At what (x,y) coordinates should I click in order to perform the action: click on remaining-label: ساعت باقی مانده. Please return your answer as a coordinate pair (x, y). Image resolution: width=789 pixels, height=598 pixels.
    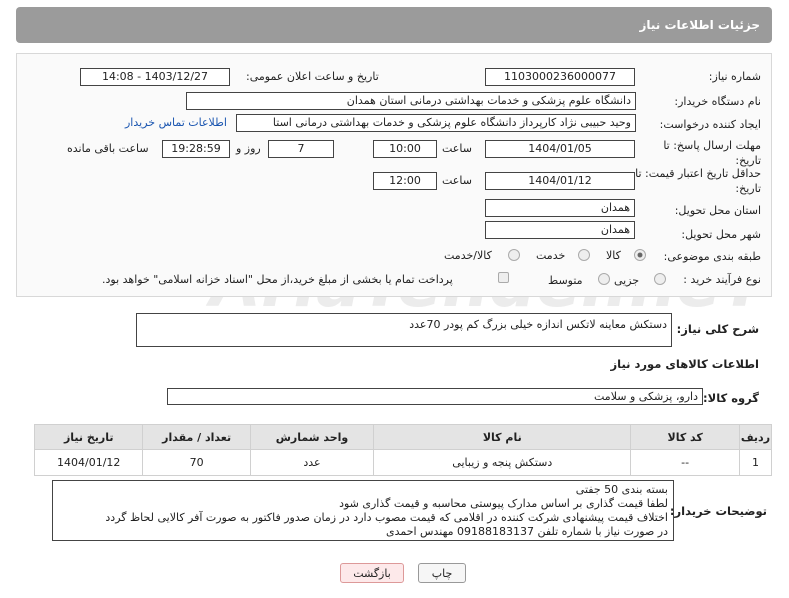
    Looking at the image, I should click on (108, 148).